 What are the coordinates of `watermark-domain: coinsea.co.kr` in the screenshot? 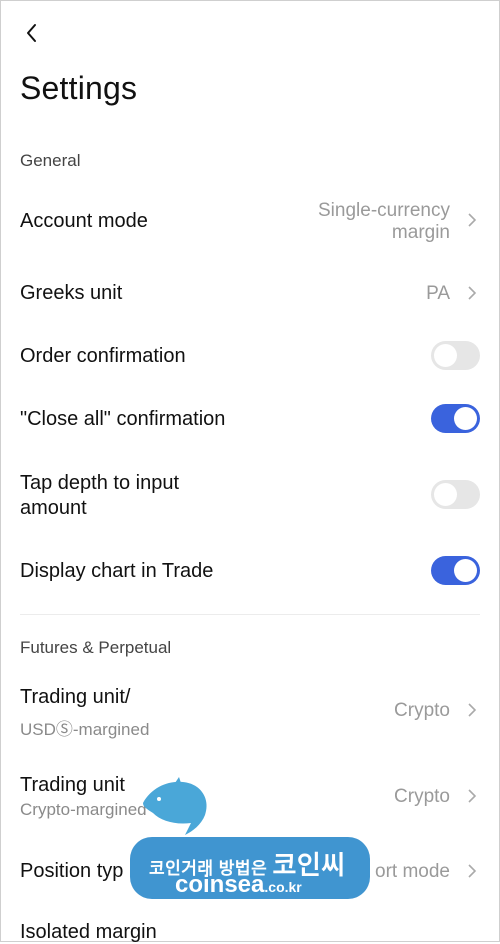 It's located at (238, 885).